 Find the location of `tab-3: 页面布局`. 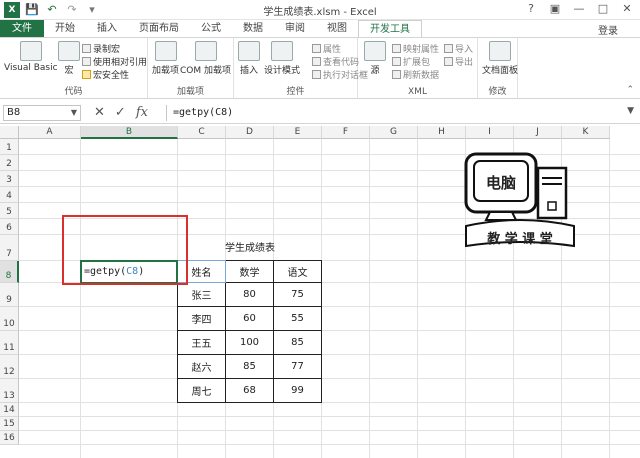

tab-3: 页面布局 is located at coordinates (159, 28).